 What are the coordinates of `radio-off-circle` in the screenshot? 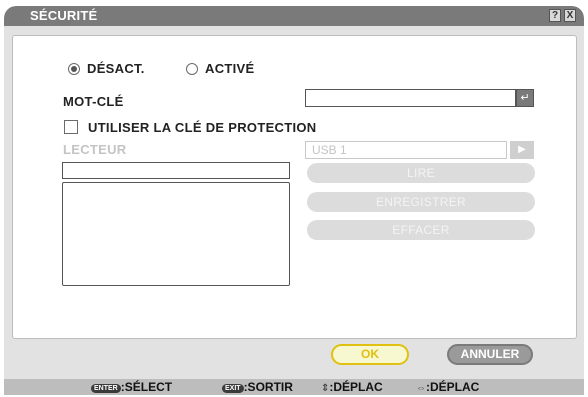 It's located at (74, 69).